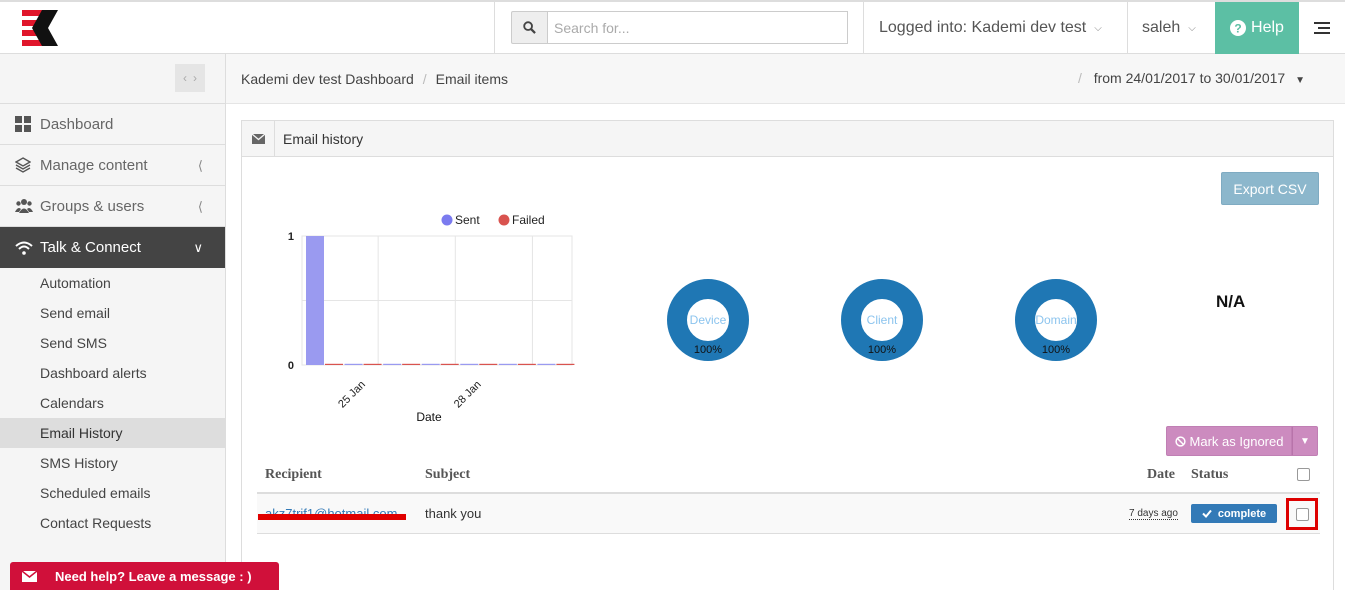 This screenshot has width=1345, height=590. I want to click on sidebar-item-groups-users: Groups & users ⟨, so click(112, 205).